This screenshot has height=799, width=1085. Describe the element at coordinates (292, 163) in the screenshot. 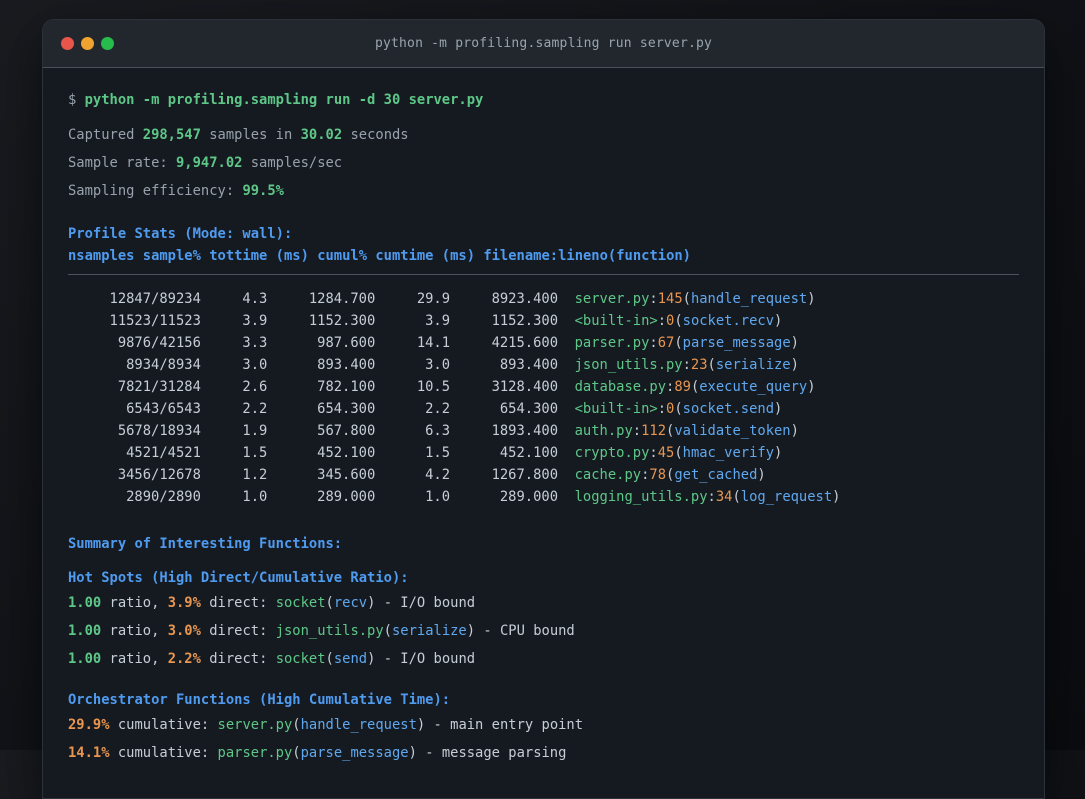

I see `text-segment: samples/sec` at that location.